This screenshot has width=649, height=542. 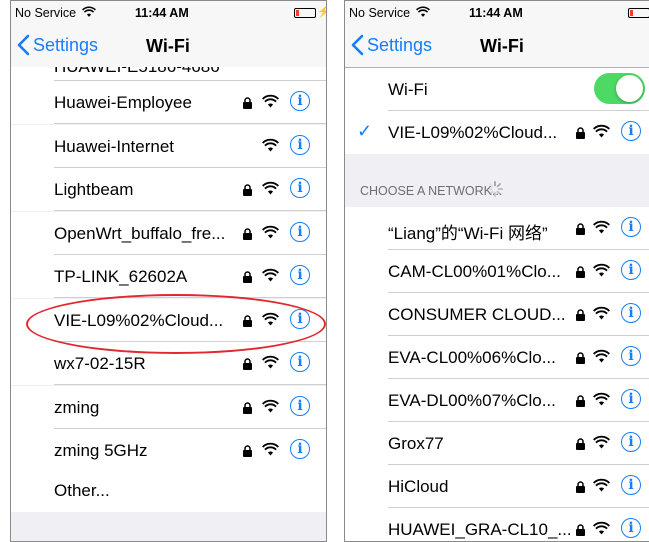 I want to click on wifi-toggle-row: Wi-Fi, so click(x=497, y=89).